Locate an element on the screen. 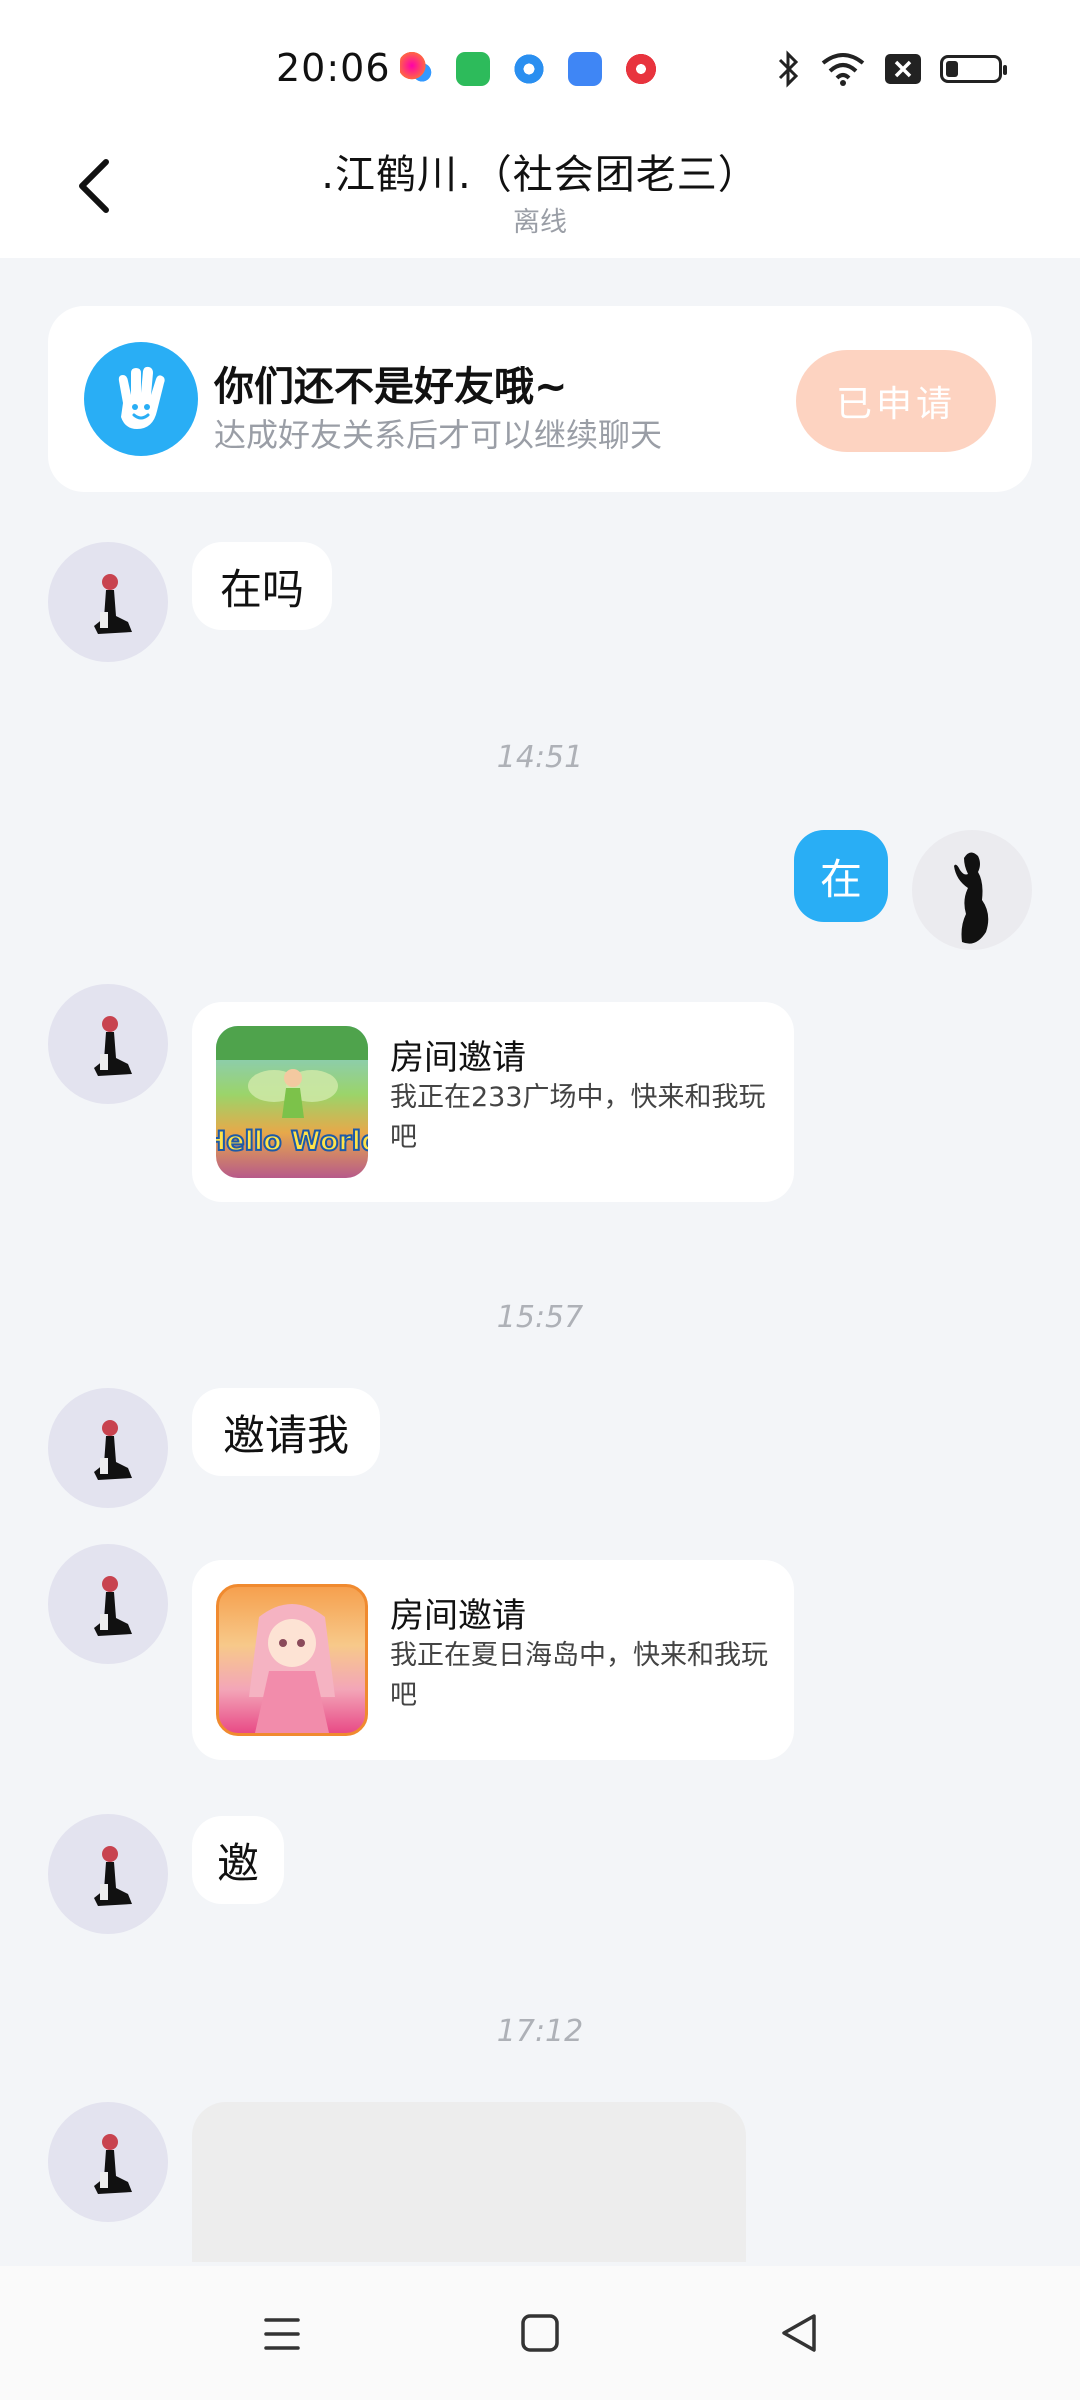 This screenshot has width=1080, height=2400. friend-notice-title: 你们还不是好友哦~ is located at coordinates (391, 387).